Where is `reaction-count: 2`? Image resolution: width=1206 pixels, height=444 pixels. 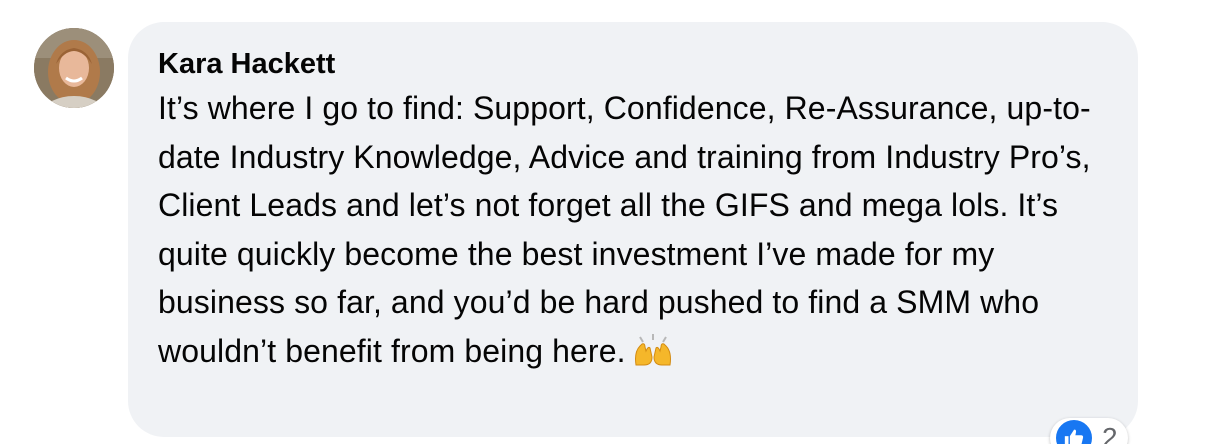 reaction-count: 2 is located at coordinates (1110, 433).